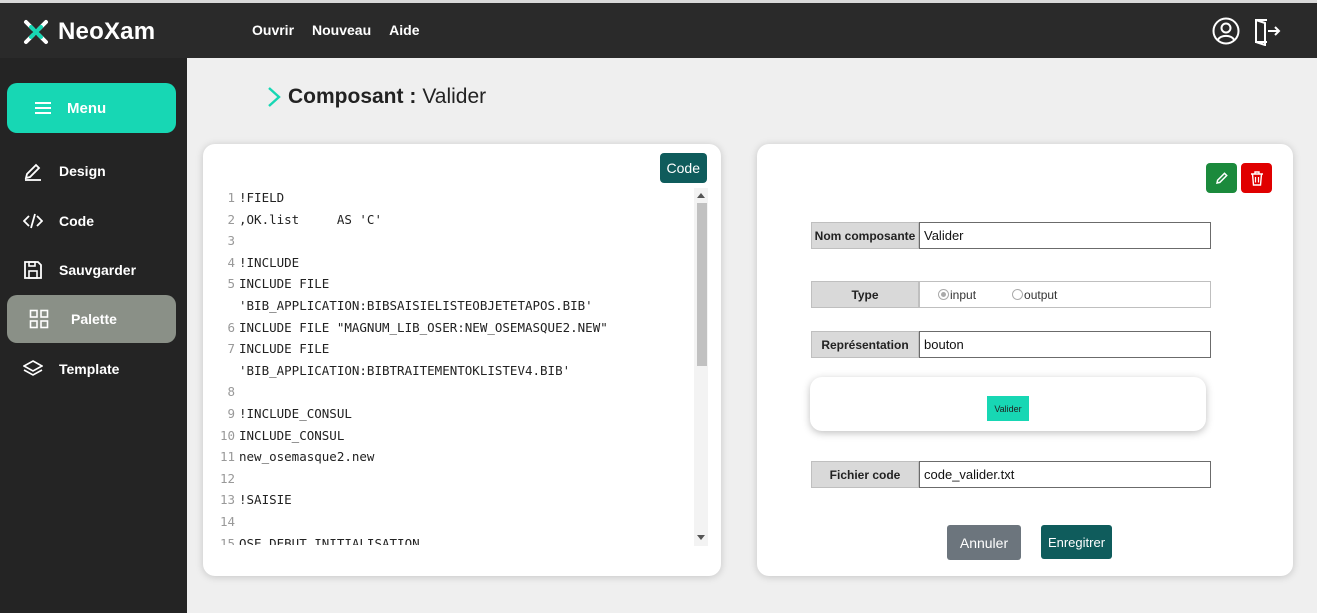 The height and width of the screenshot is (613, 1317). I want to click on radio-output: output, so click(1034, 295).